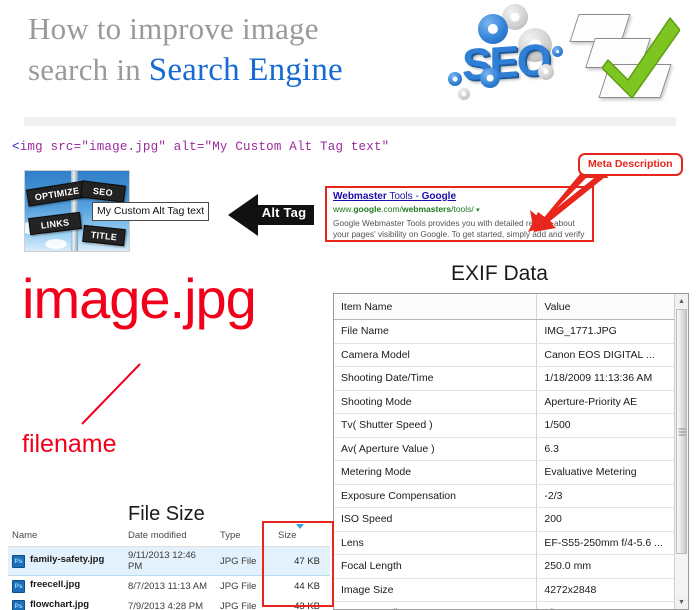 This screenshot has height=610, width=700. What do you see at coordinates (367, 209) in the screenshot?
I see `serp-url-bold-1: google` at bounding box center [367, 209].